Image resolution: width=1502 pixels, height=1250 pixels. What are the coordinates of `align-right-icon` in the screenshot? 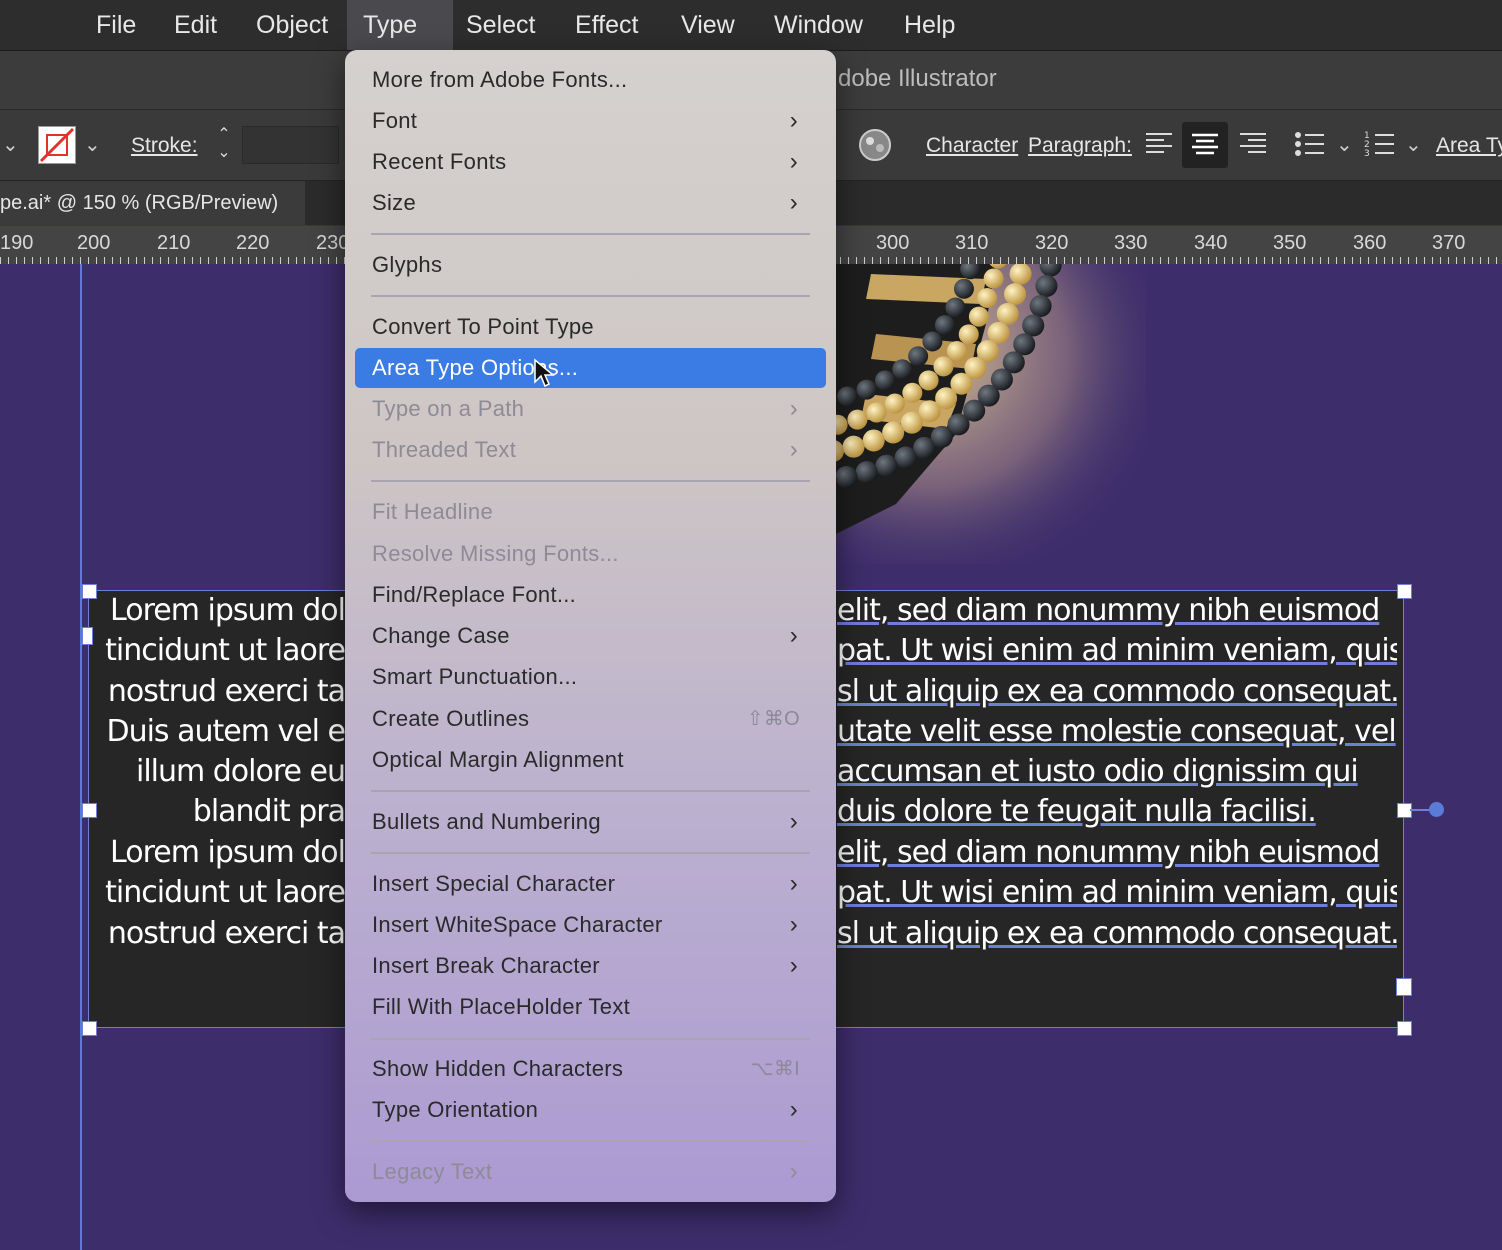 It's located at (1253, 144).